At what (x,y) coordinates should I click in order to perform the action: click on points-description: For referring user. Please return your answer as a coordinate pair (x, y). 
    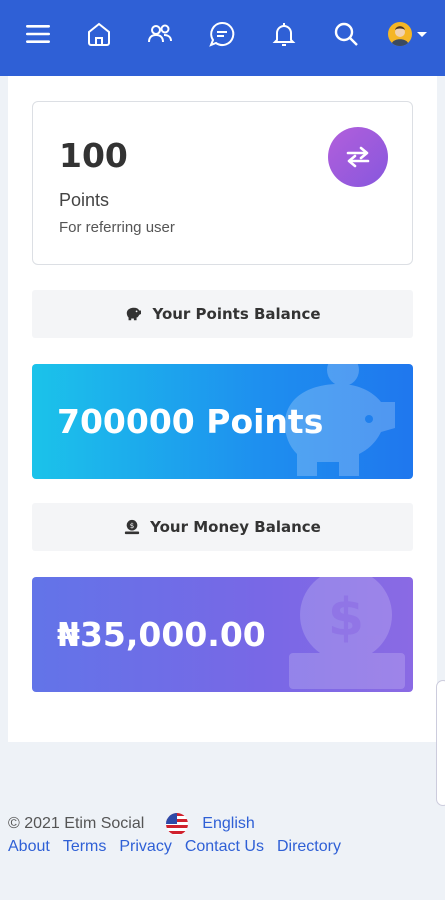
    Looking at the image, I should click on (117, 227).